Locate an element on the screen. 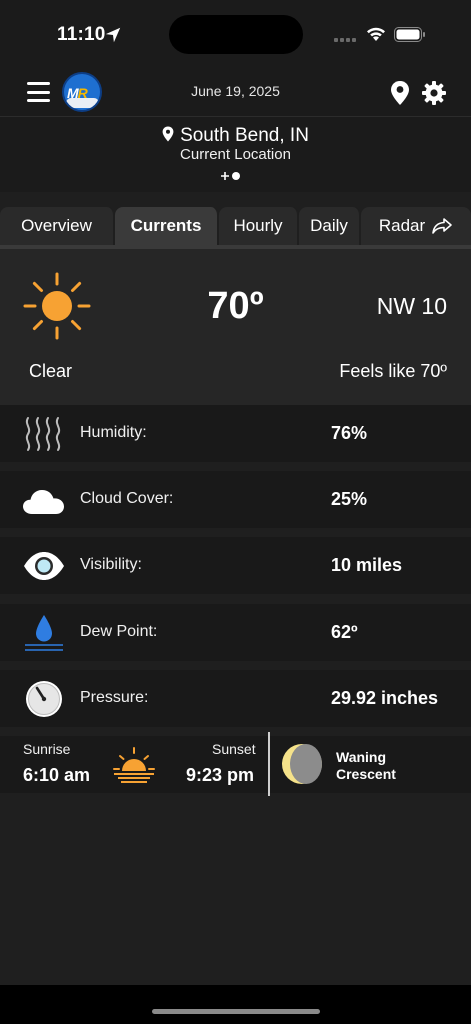  tab-hourly: Hourly is located at coordinates (259, 226).